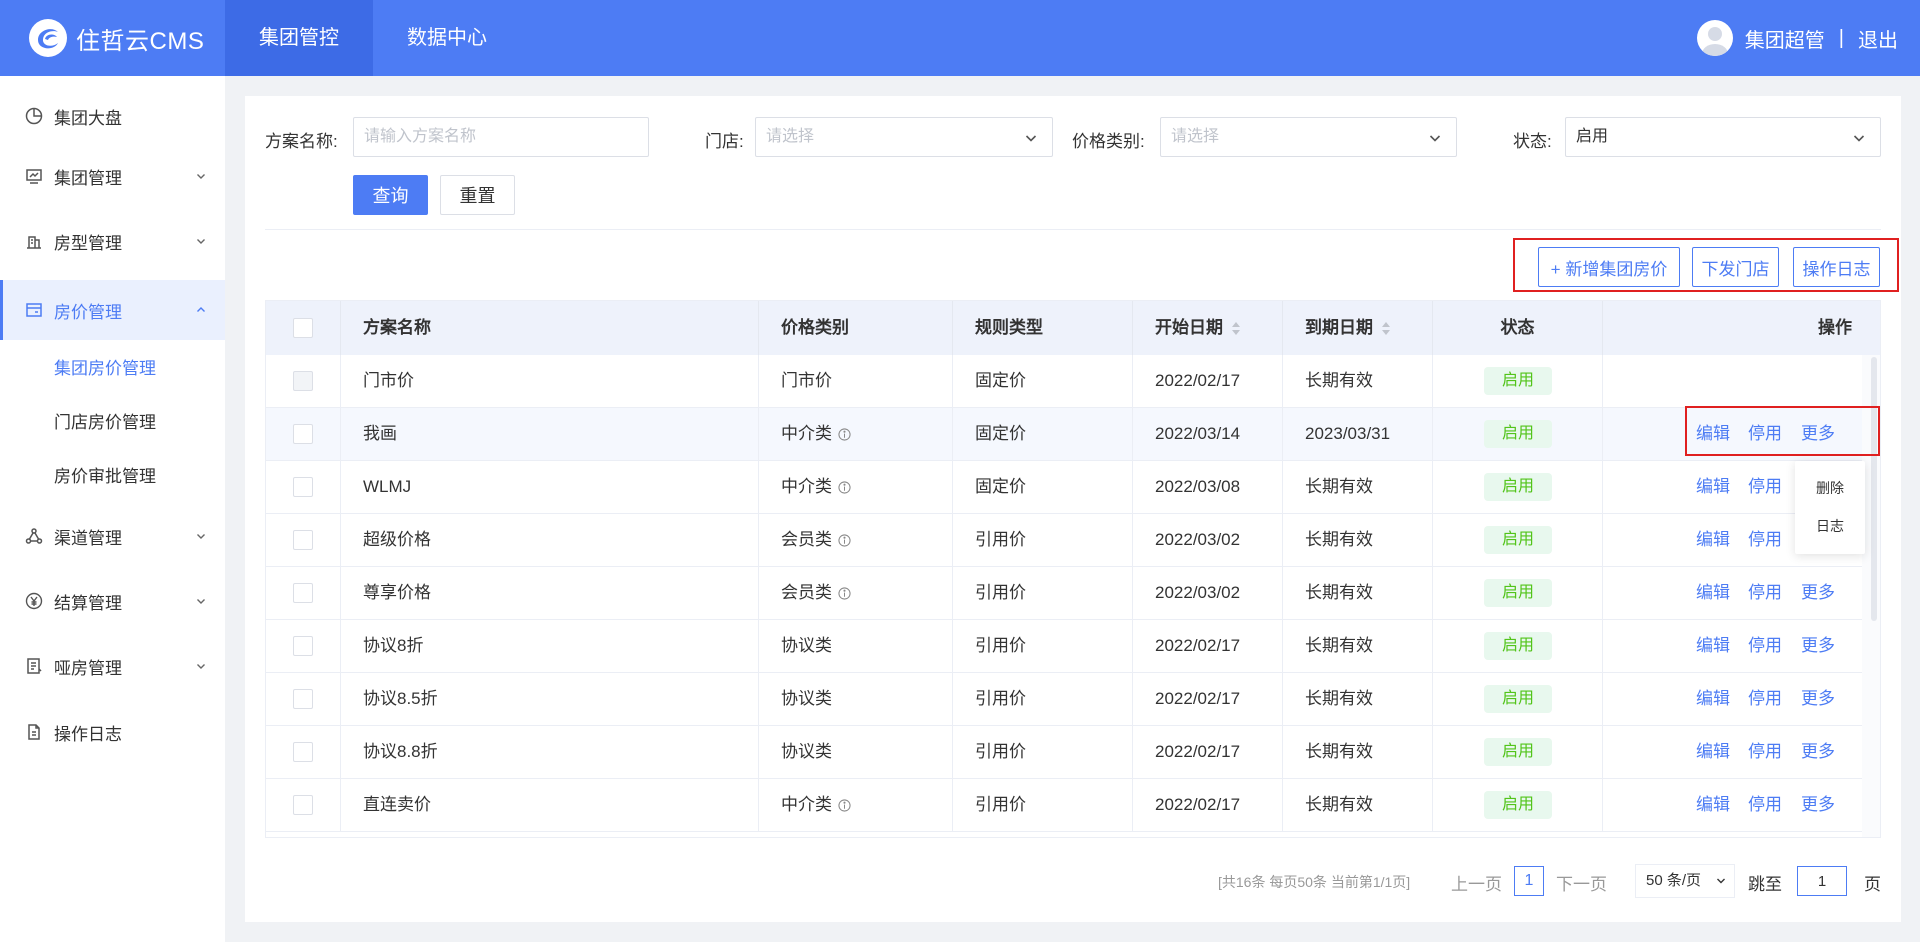 The image size is (1920, 942). I want to click on dropdown-log-item: 日志, so click(1830, 526).